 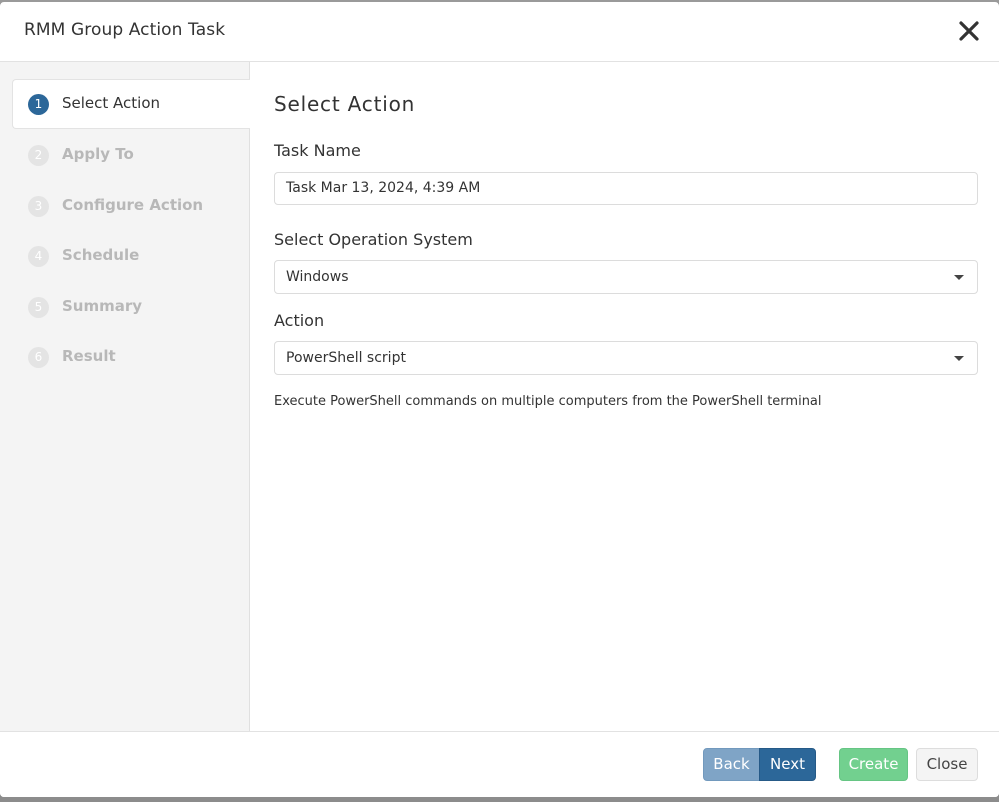 What do you see at coordinates (373, 239) in the screenshot?
I see `operating-system-label: Select Operation System` at bounding box center [373, 239].